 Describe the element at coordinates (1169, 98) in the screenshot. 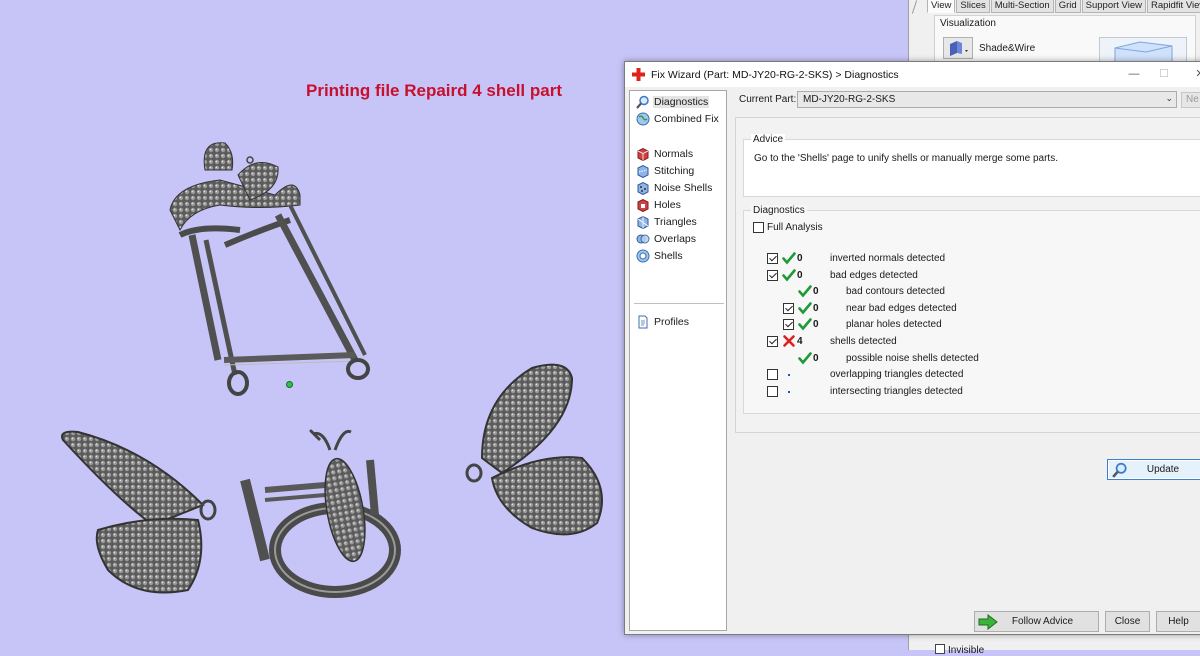

I see `chevron-down-icon: ⌄` at that location.